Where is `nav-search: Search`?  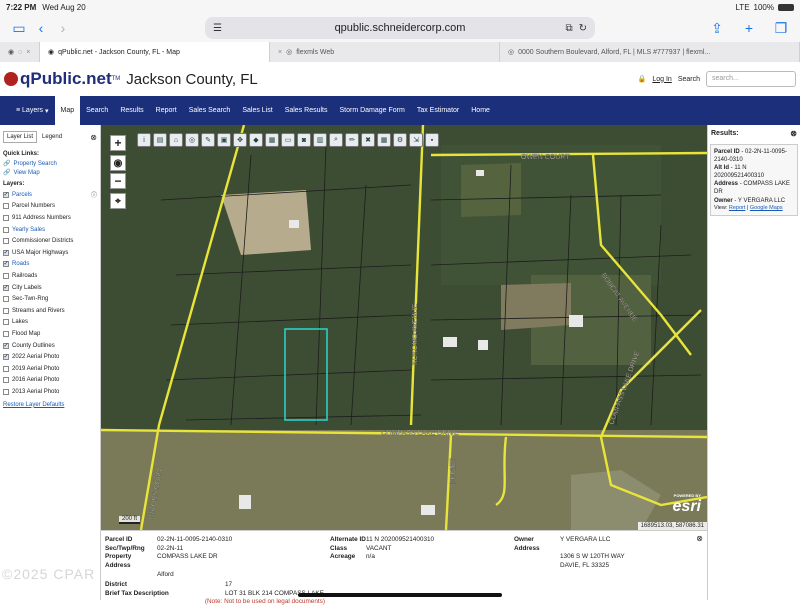 nav-search: Search is located at coordinates (97, 110).